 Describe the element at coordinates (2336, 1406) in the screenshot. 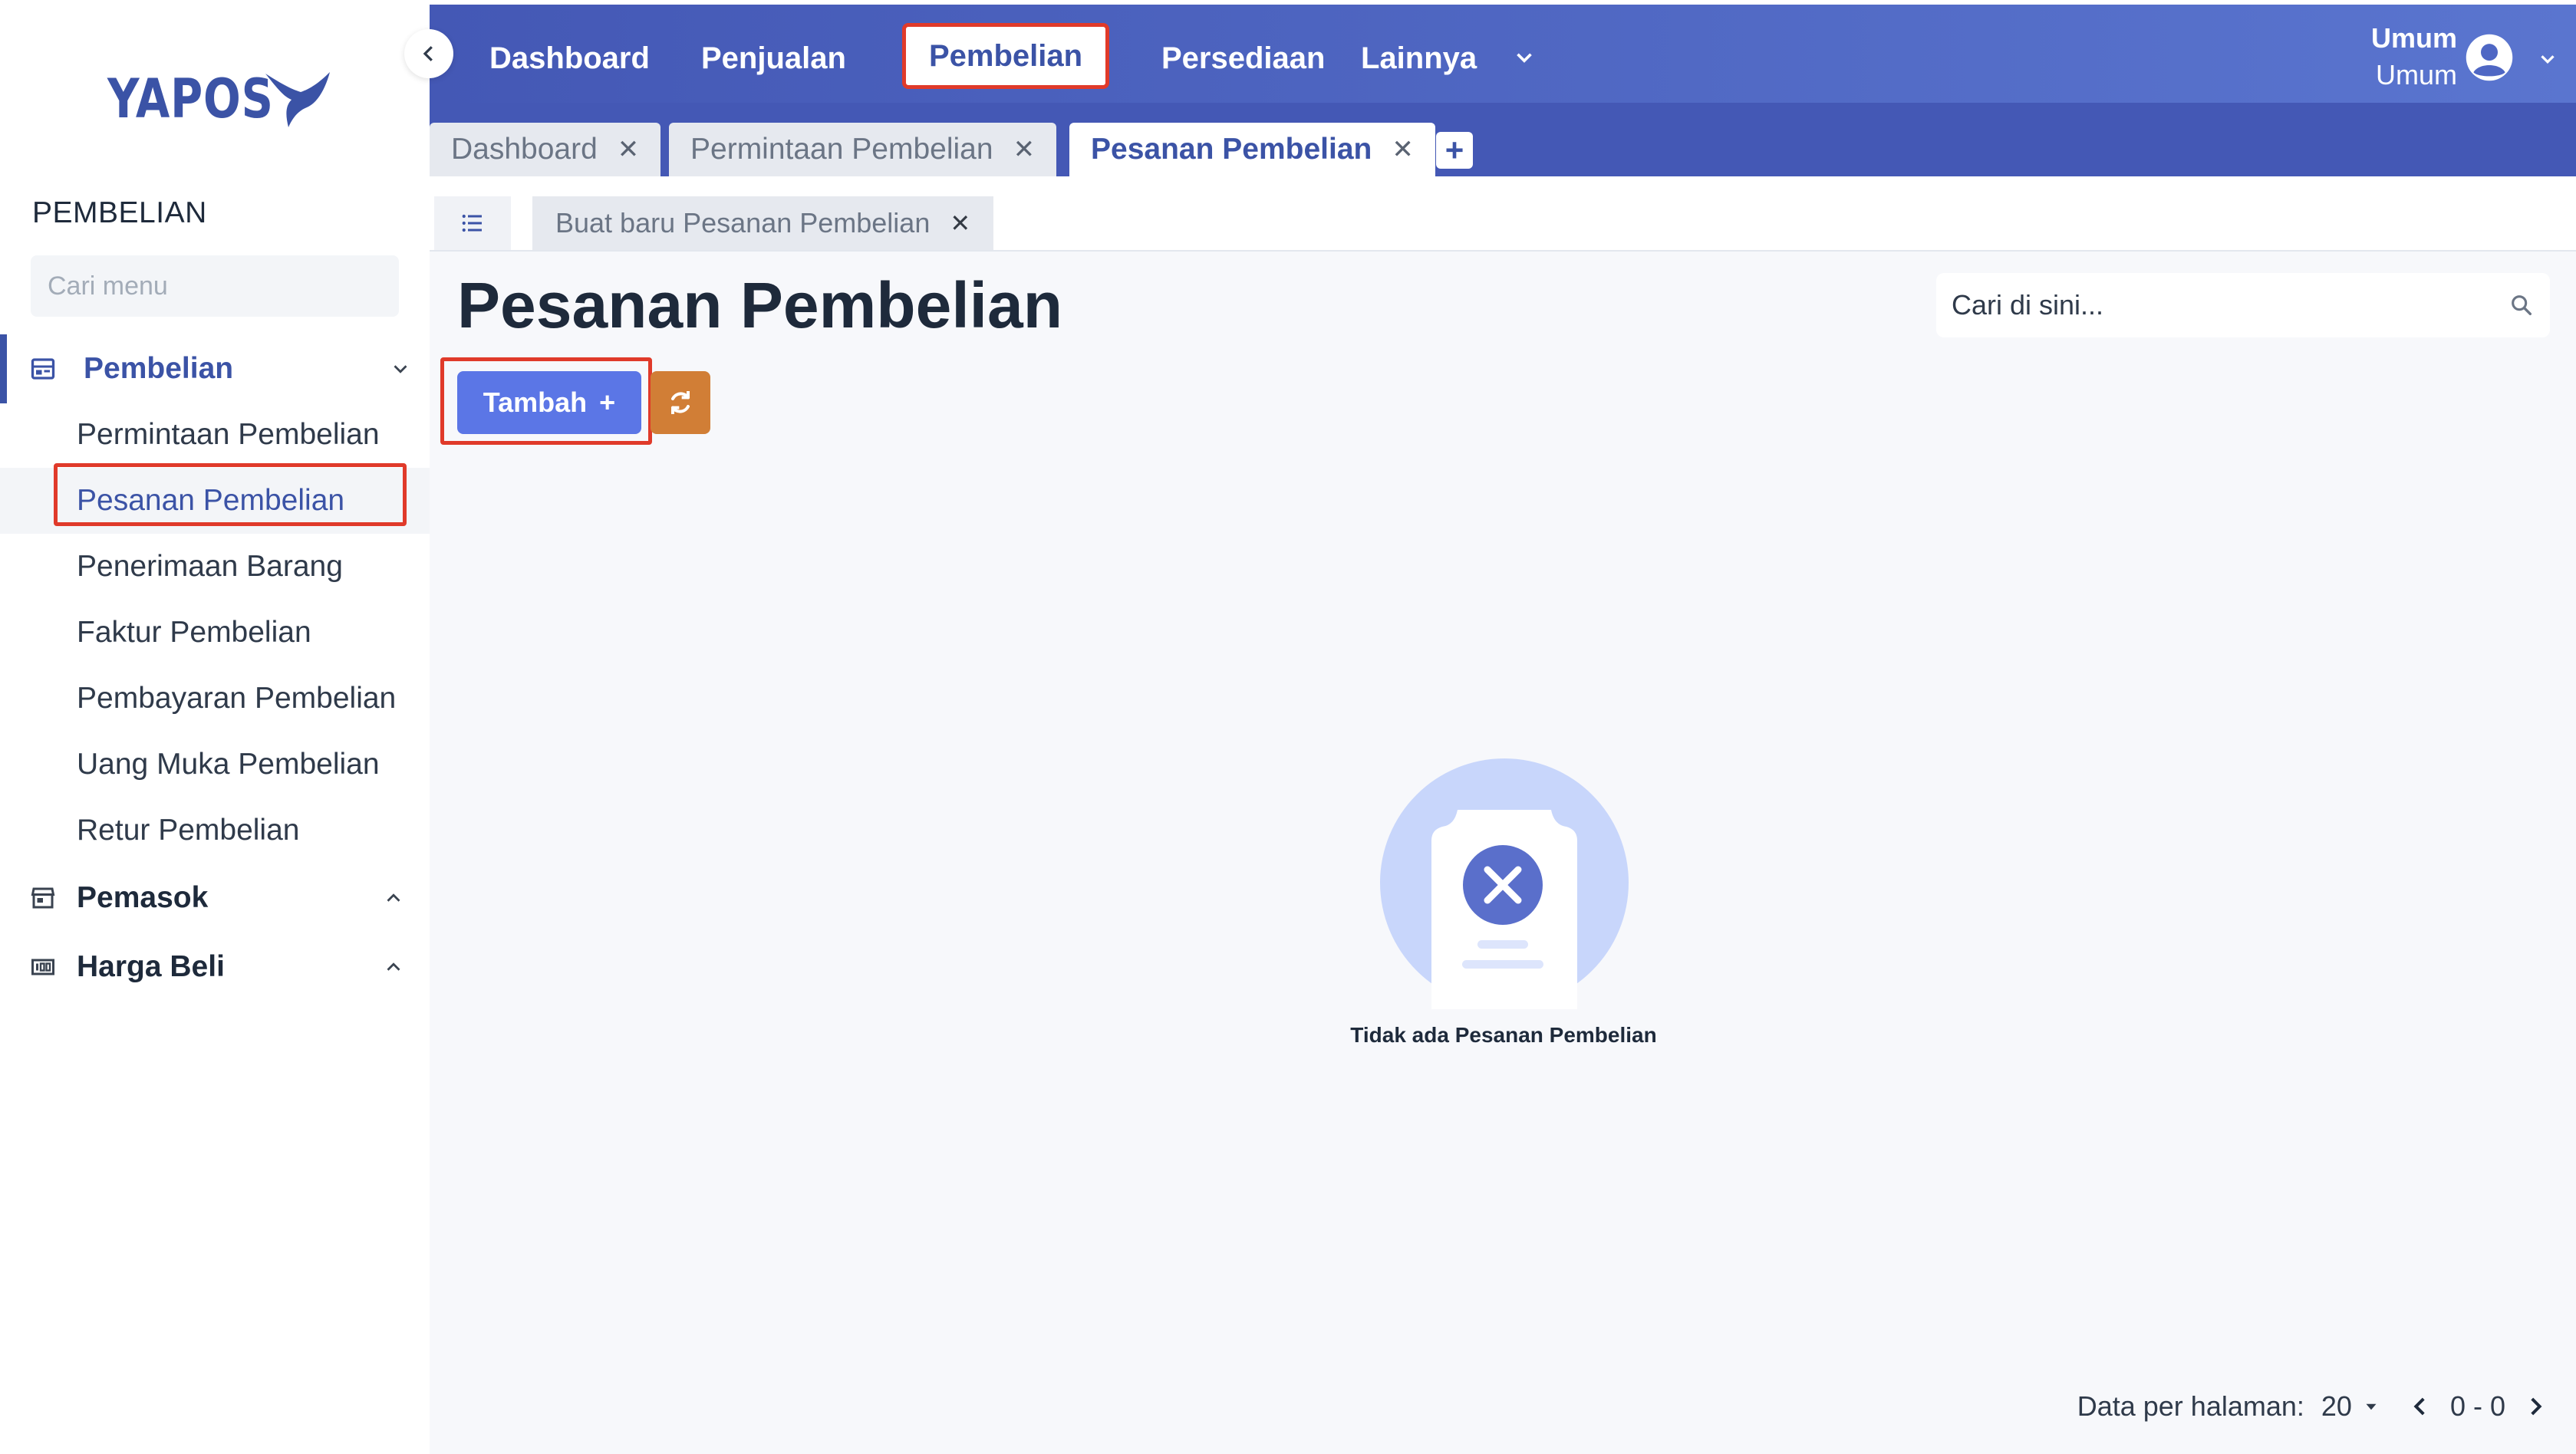

I see `per-page-value: 20` at that location.